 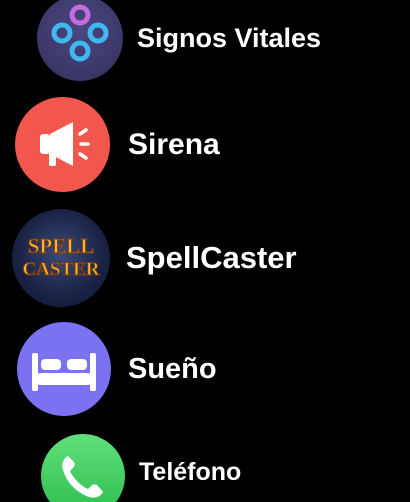 What do you see at coordinates (117, 369) in the screenshot?
I see `app-row-sueno: Sueño` at bounding box center [117, 369].